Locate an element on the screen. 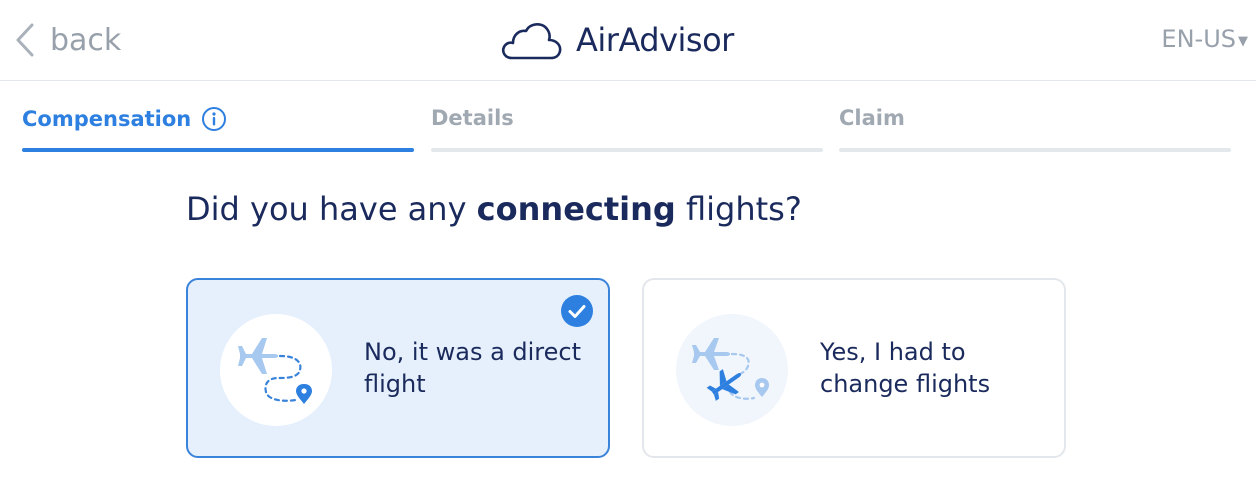  brand-name: AirAdvisor is located at coordinates (655, 40).